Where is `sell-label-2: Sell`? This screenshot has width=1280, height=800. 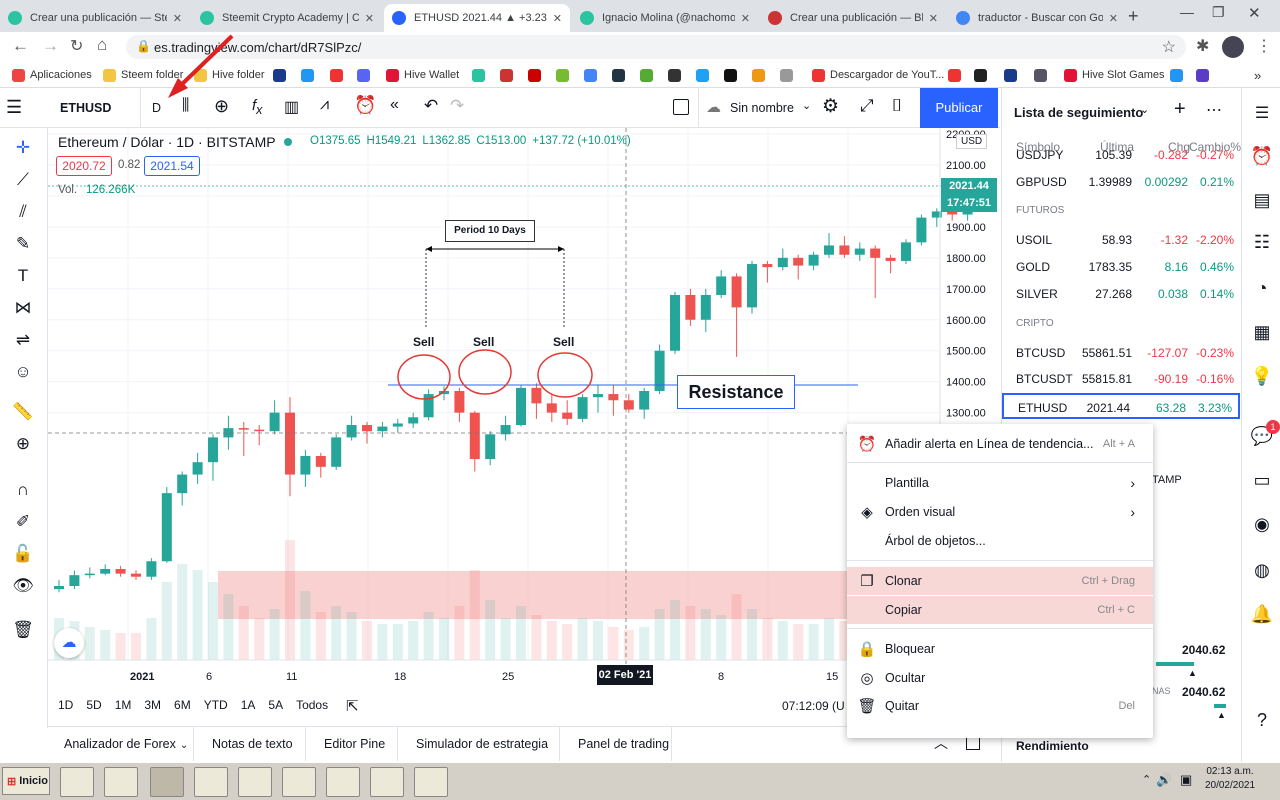
sell-label-2: Sell is located at coordinates (483, 342).